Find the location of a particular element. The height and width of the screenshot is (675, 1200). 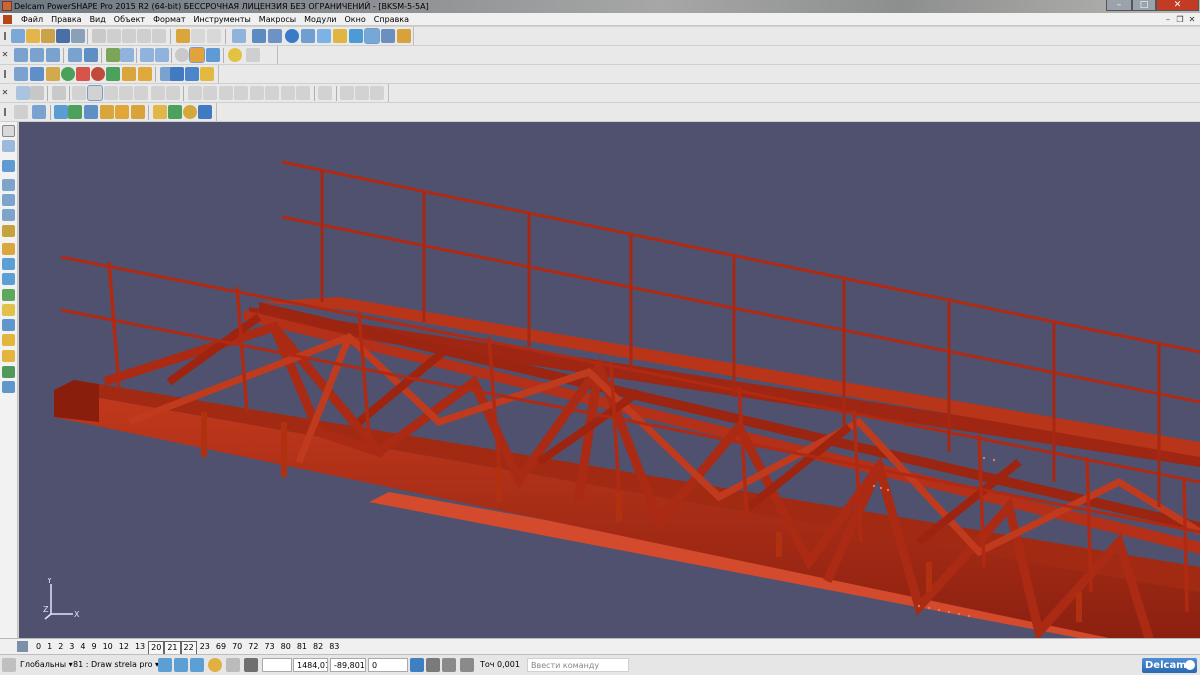

level-item: 22 is located at coordinates (188, 648).